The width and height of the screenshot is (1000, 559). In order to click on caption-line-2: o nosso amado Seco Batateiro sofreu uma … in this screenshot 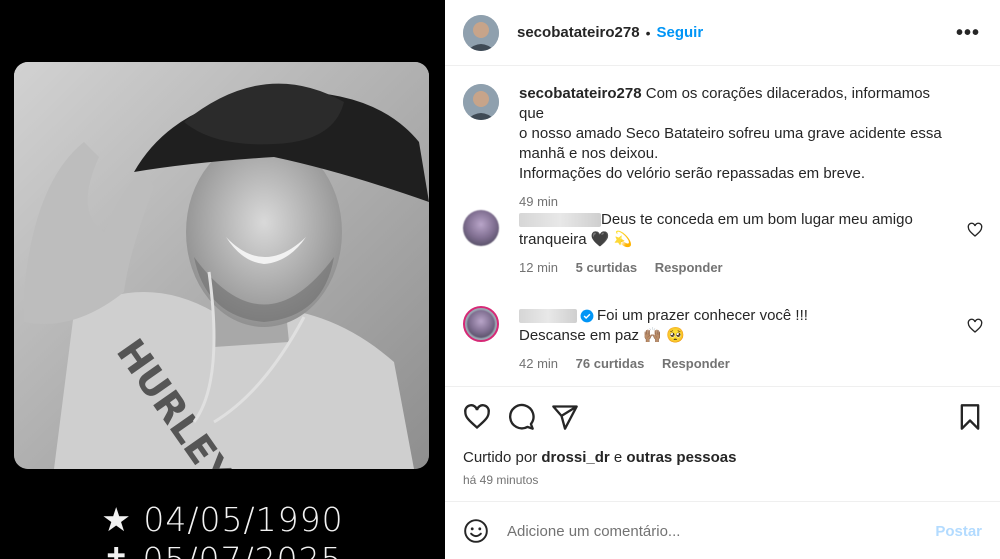, I will do `click(730, 133)`.